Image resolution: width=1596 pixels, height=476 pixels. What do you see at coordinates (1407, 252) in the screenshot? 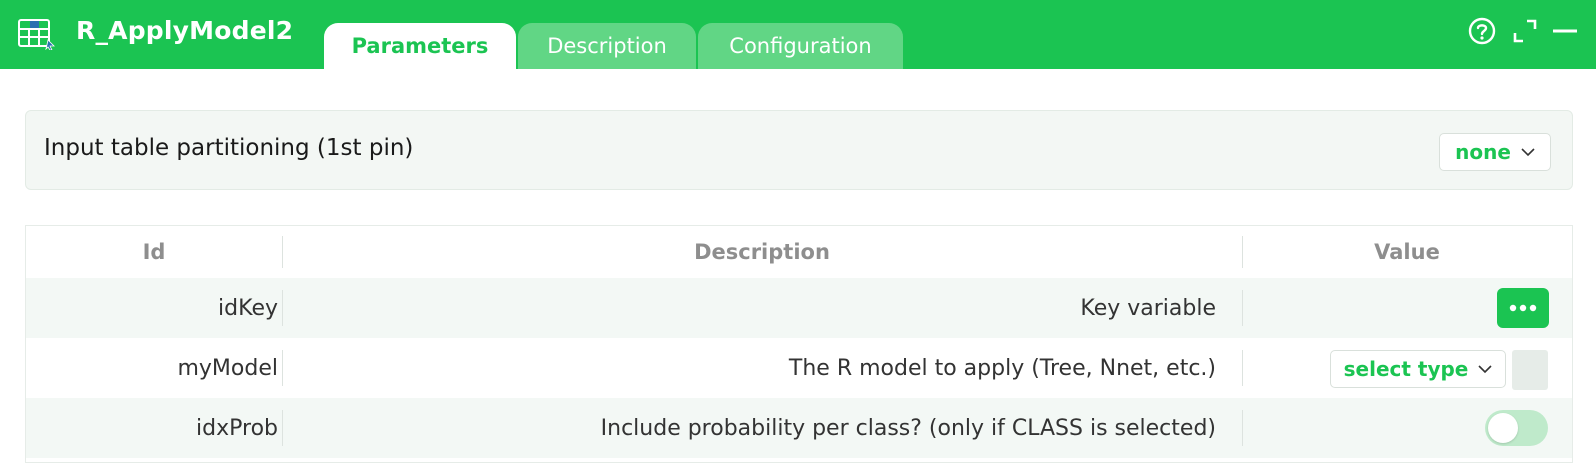
I see `column-header-value: Value` at bounding box center [1407, 252].